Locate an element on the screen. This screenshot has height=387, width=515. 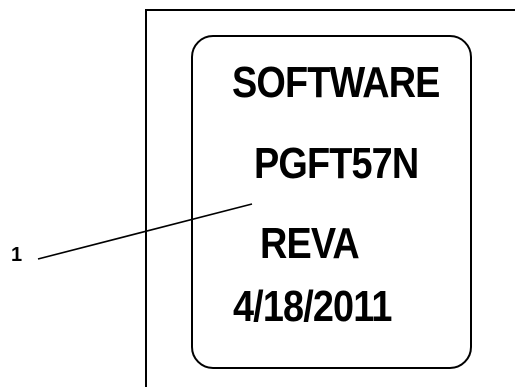
label-line-date: 4/18/2011 is located at coordinates (312, 306).